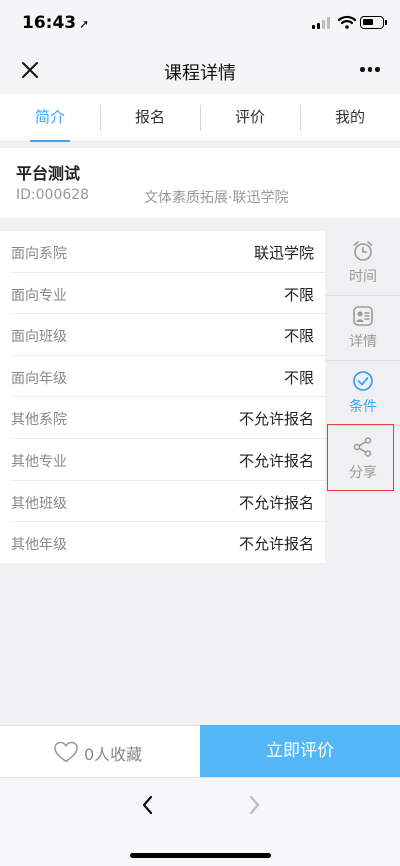  Describe the element at coordinates (363, 316) in the screenshot. I see `profile-card-icon` at that location.